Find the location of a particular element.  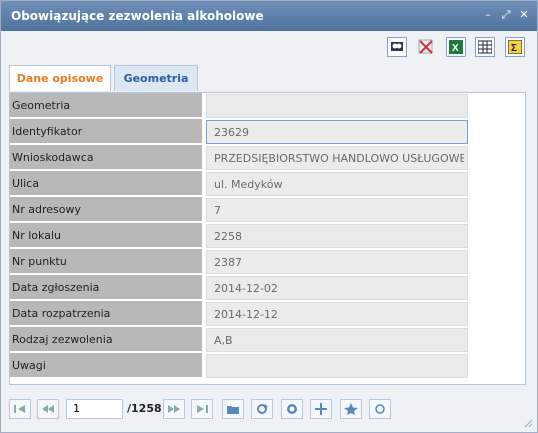

field-label: Data rozpatrzenia is located at coordinates (61, 313).